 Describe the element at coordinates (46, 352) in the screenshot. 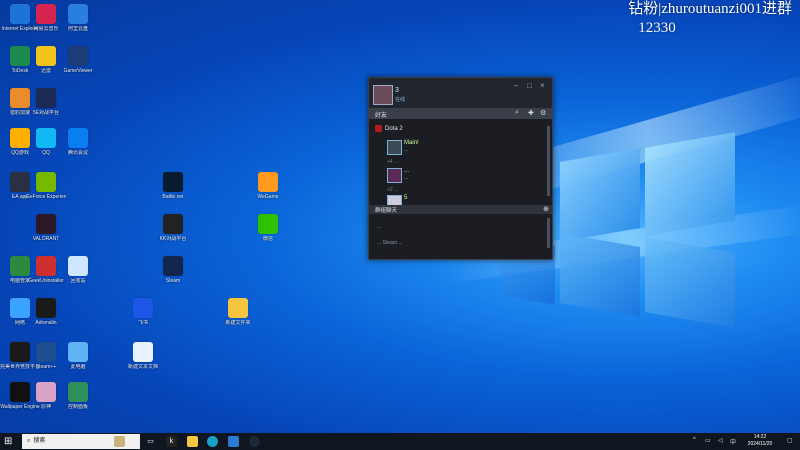

I see `steampp-icon` at that location.